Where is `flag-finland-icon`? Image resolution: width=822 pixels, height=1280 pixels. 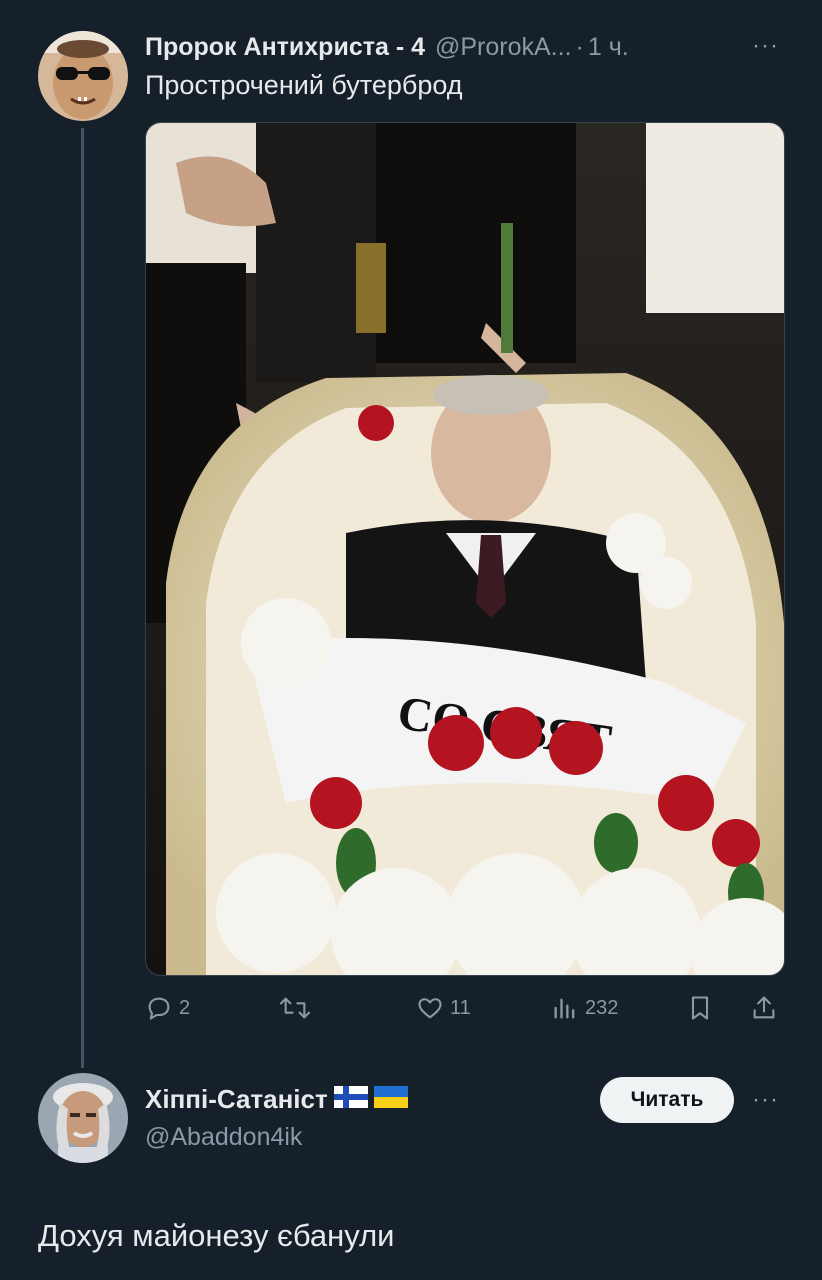
flag-finland-icon is located at coordinates (350, 1099).